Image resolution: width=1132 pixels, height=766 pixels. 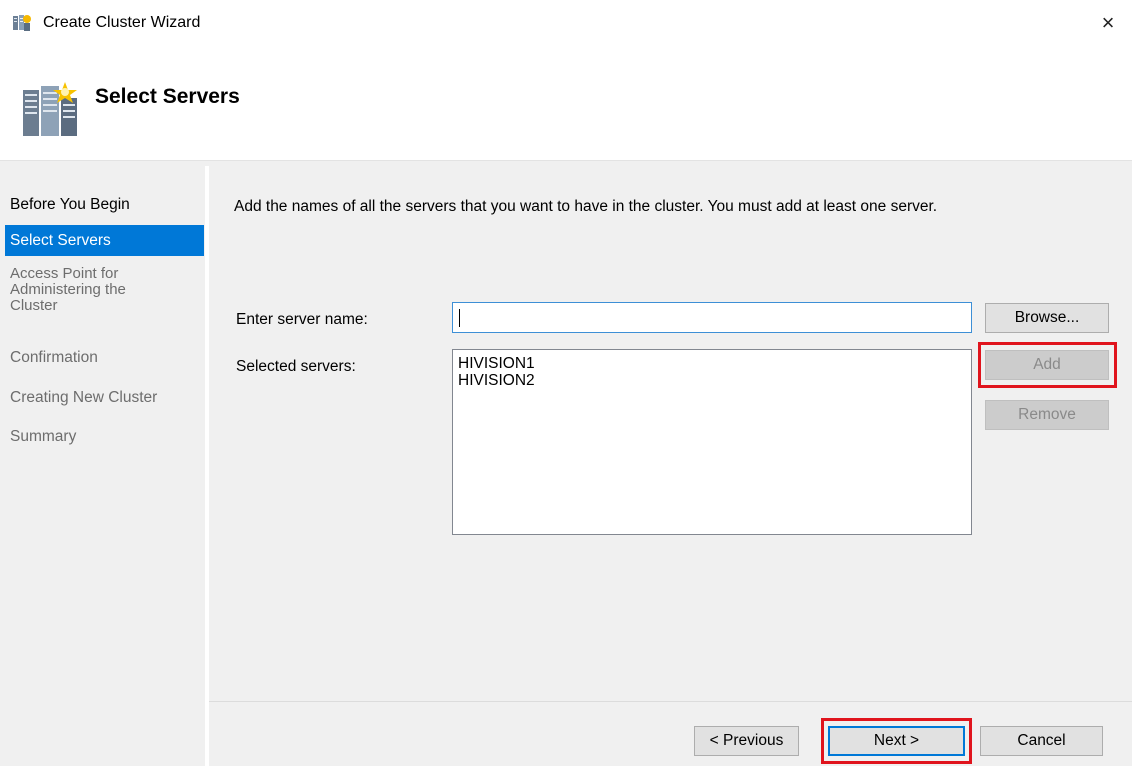 I want to click on nav-step-select-servers: Select Servers, so click(x=104, y=240).